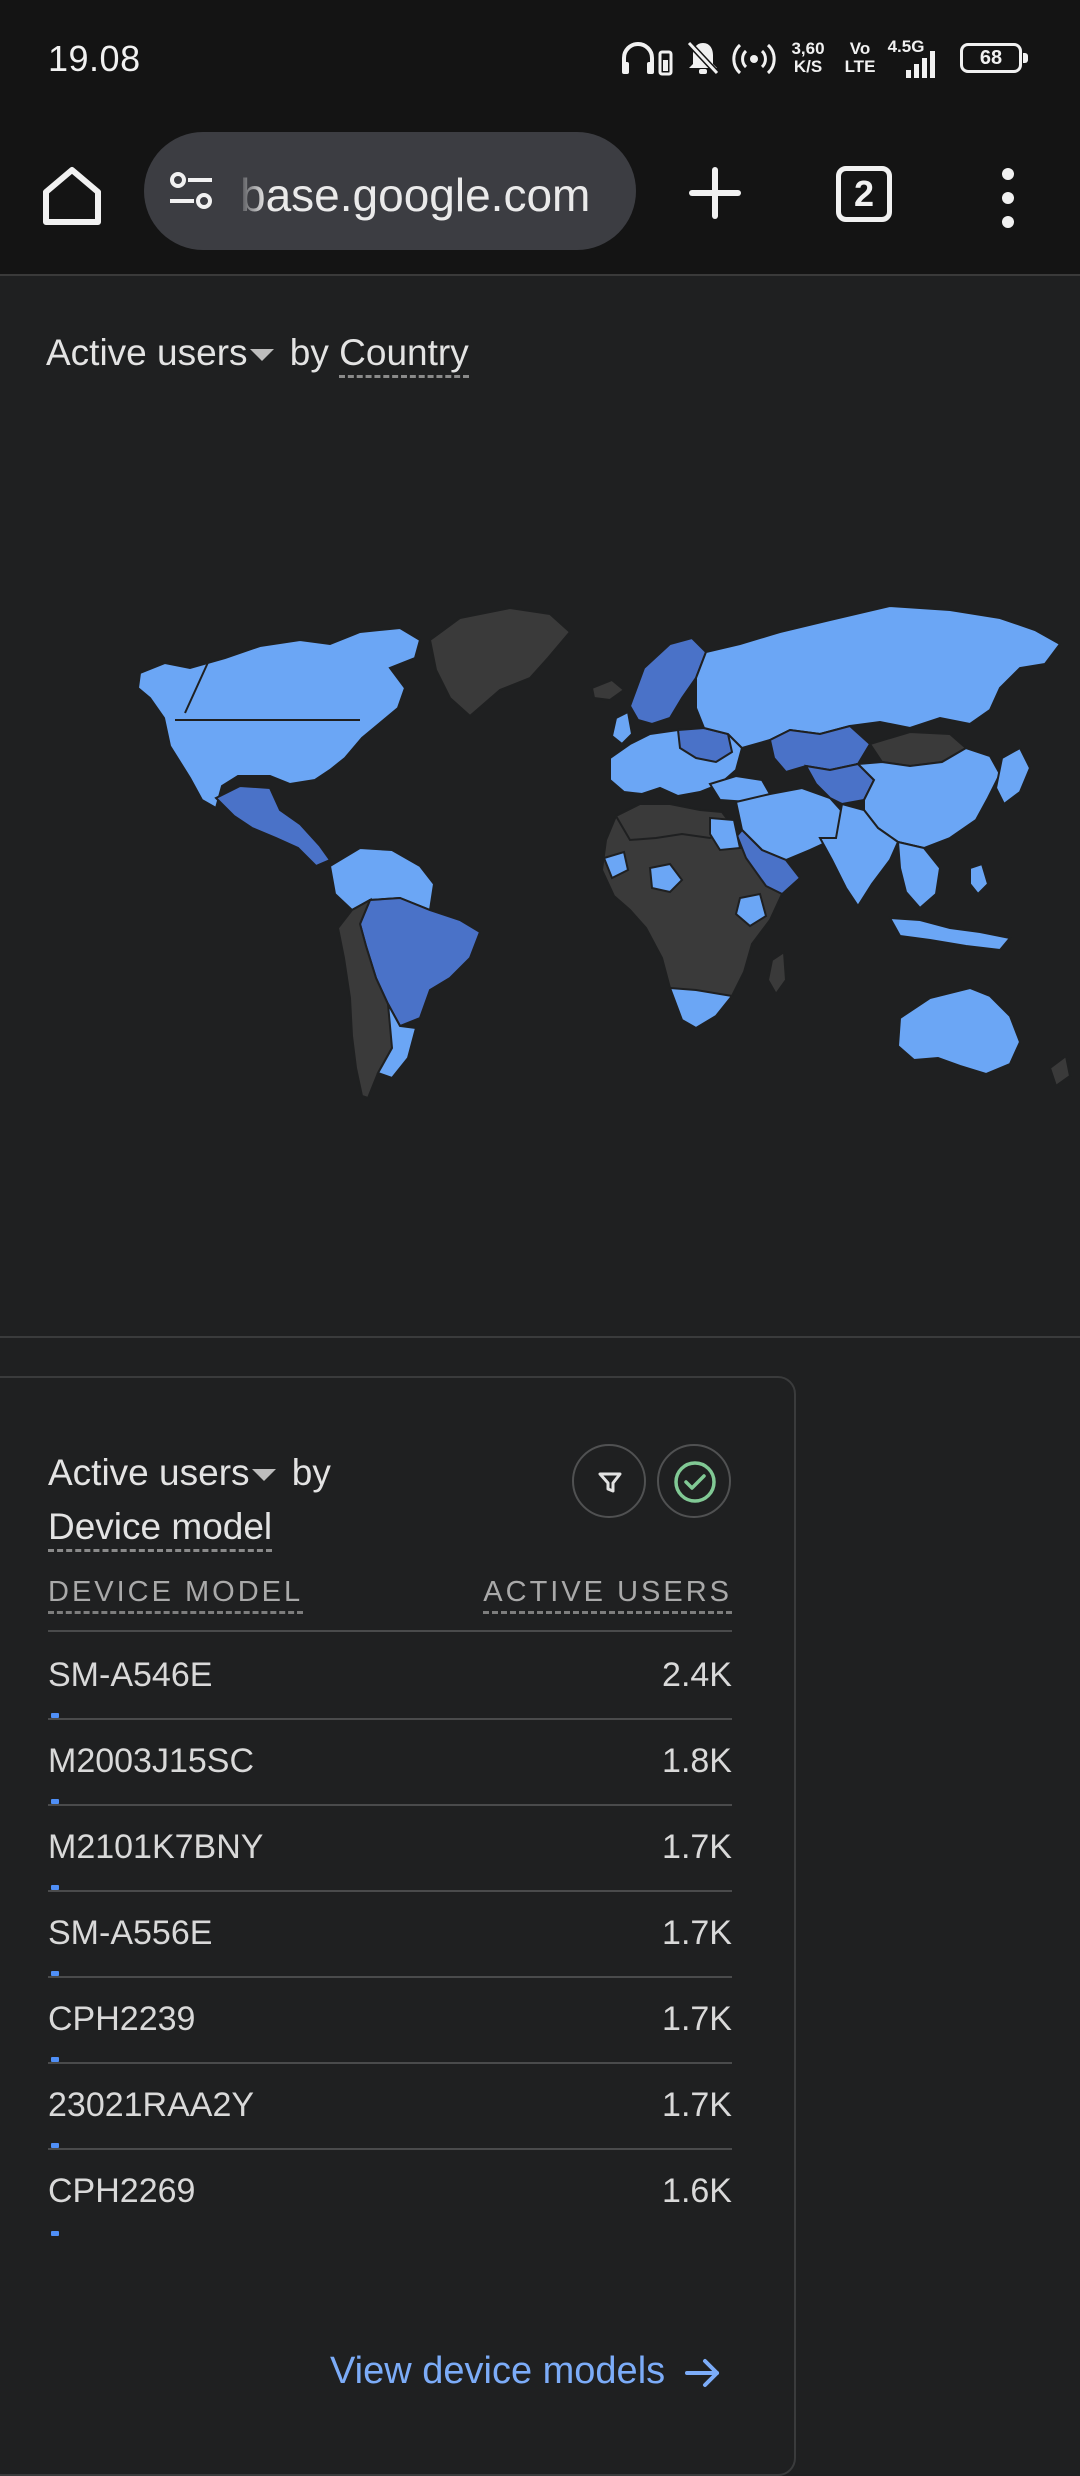 The image size is (1080, 2476). I want to click on map-card-title: Active users by Country, so click(257, 355).